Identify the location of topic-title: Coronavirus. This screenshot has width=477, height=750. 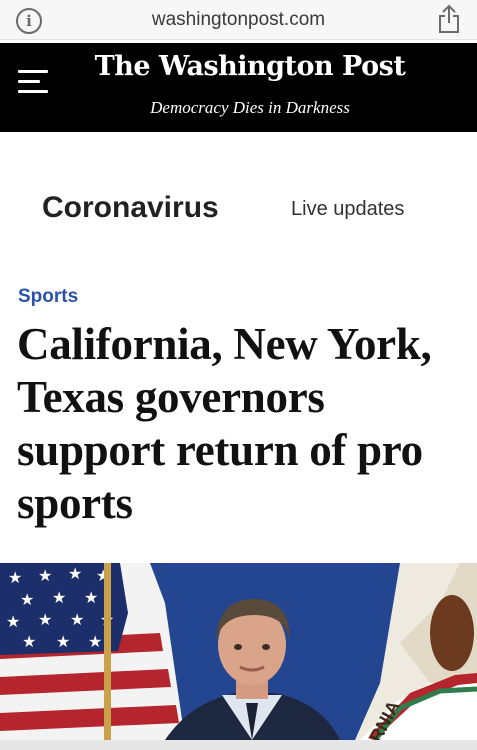
(130, 208).